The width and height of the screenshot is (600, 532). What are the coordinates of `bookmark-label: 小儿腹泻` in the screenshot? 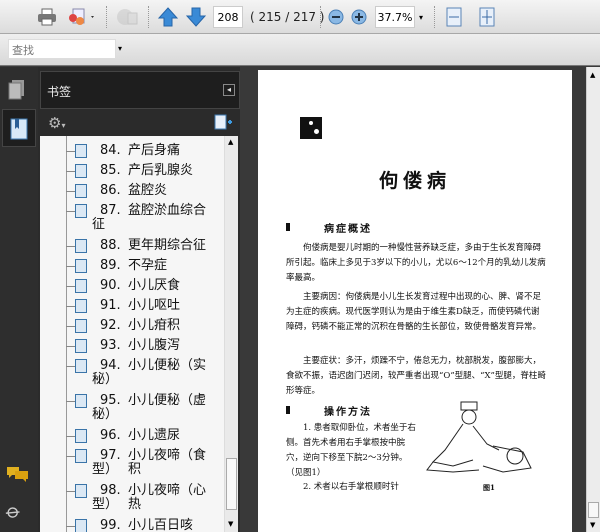 It's located at (154, 345).